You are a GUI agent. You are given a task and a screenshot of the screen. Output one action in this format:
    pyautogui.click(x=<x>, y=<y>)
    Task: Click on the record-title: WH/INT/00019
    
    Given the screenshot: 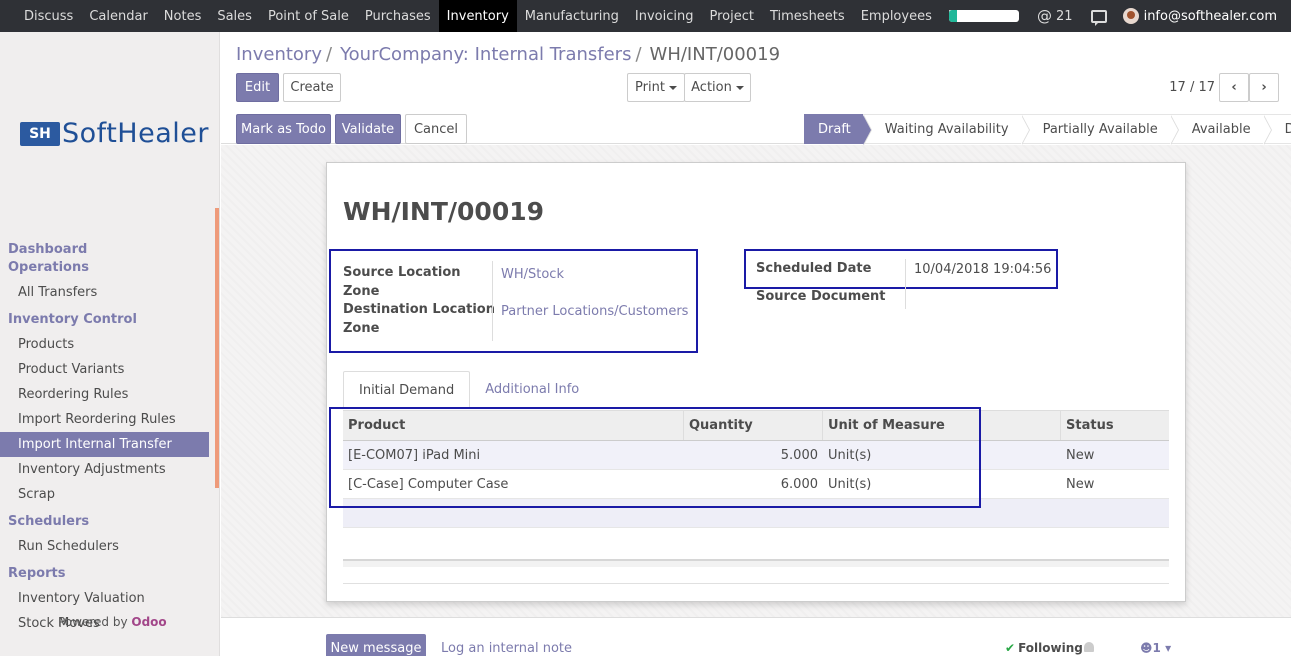 What is the action you would take?
    pyautogui.click(x=444, y=211)
    